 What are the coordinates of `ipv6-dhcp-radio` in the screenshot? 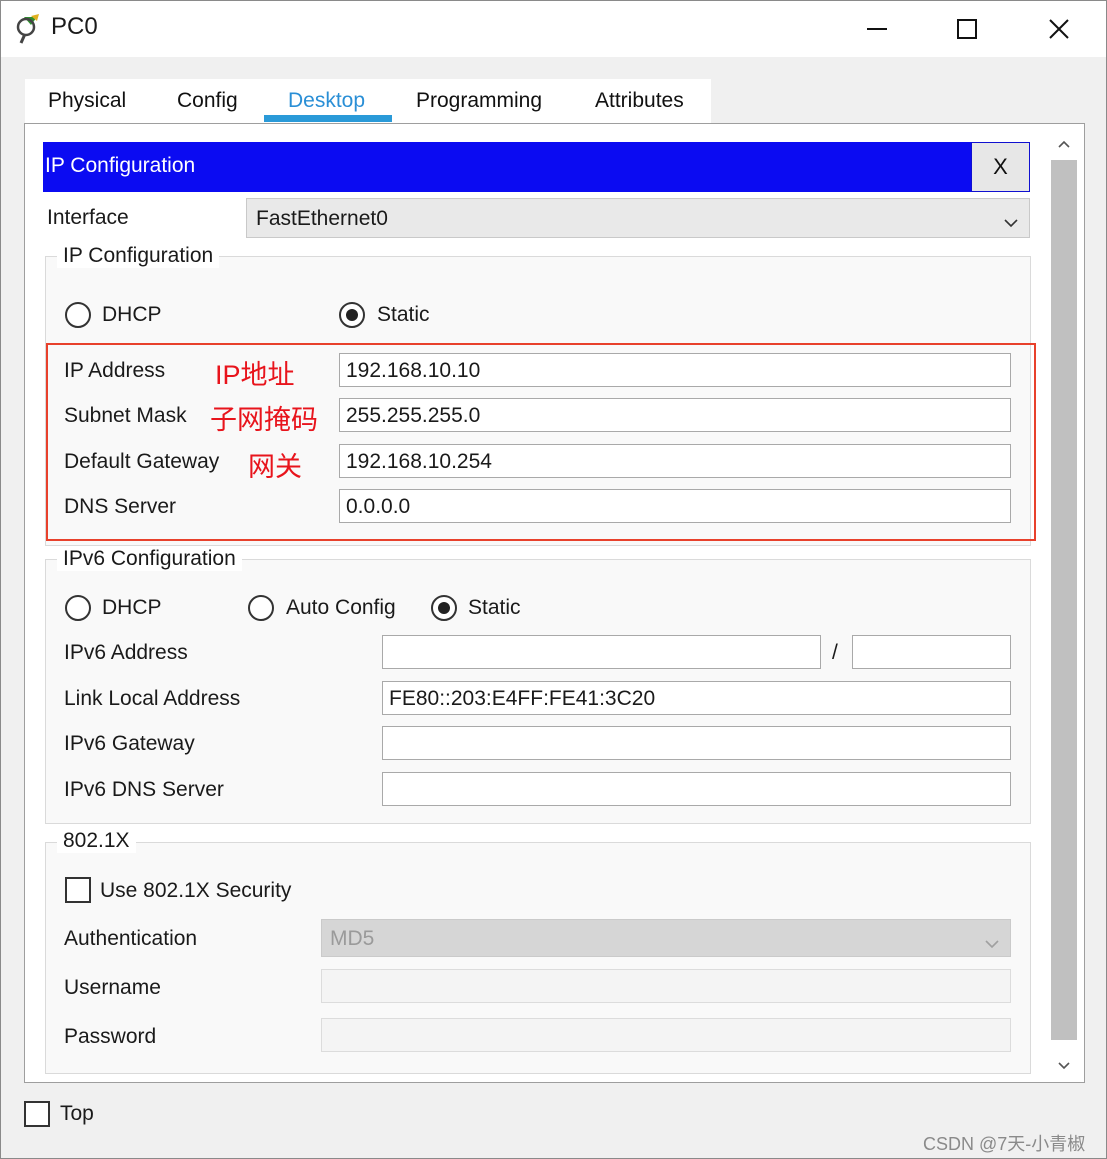 It's located at (78, 608).